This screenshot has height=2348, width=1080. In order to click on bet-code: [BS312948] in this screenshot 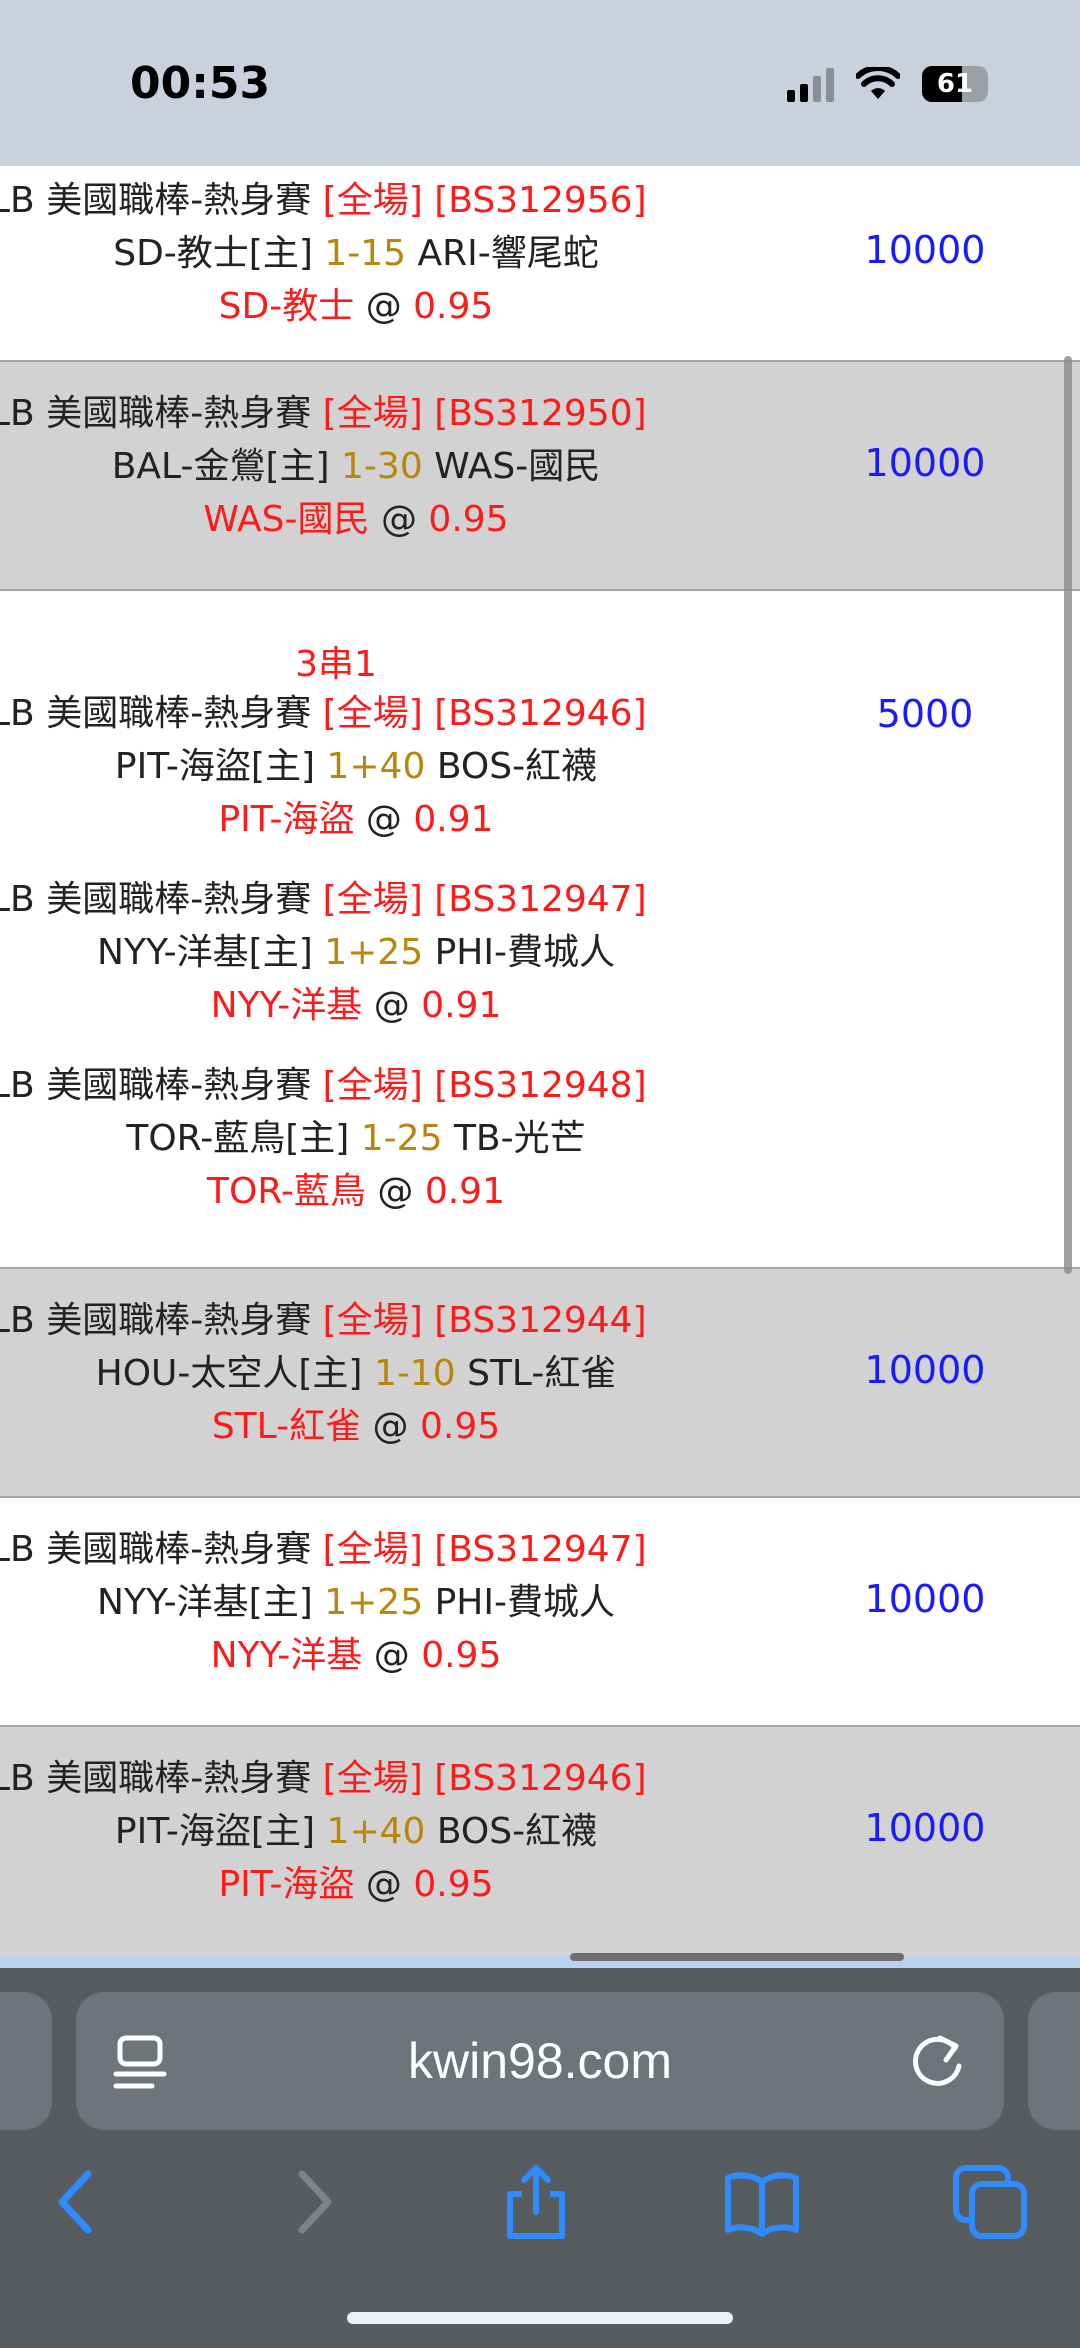, I will do `click(540, 1085)`.